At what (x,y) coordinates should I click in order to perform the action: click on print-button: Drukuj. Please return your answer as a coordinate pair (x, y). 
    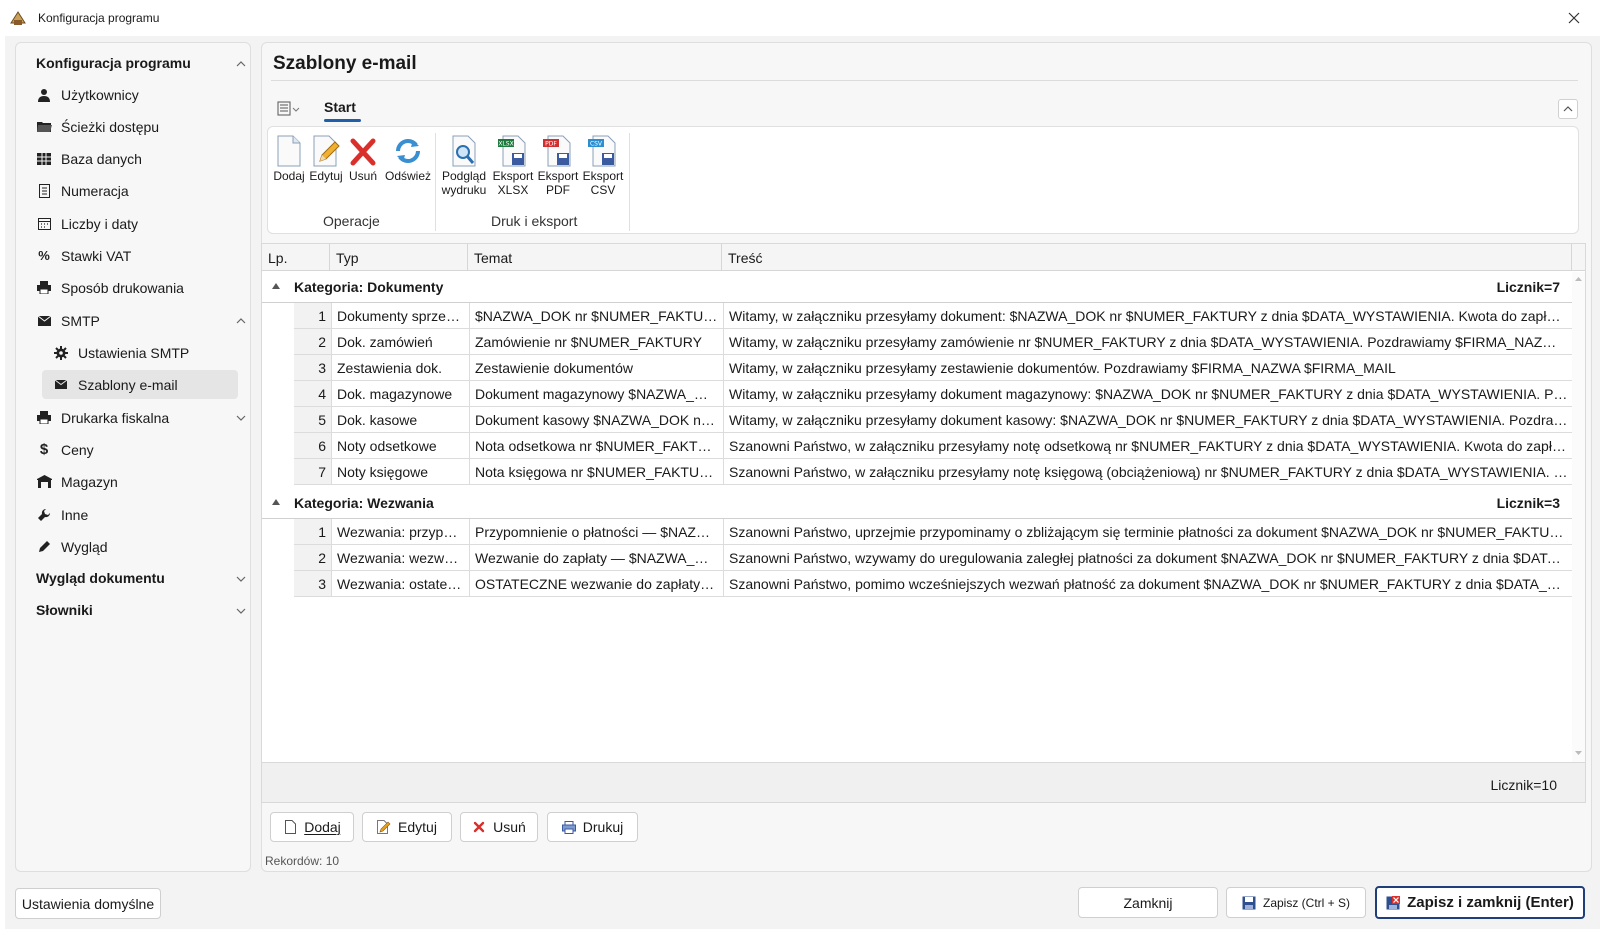
    Looking at the image, I should click on (592, 827).